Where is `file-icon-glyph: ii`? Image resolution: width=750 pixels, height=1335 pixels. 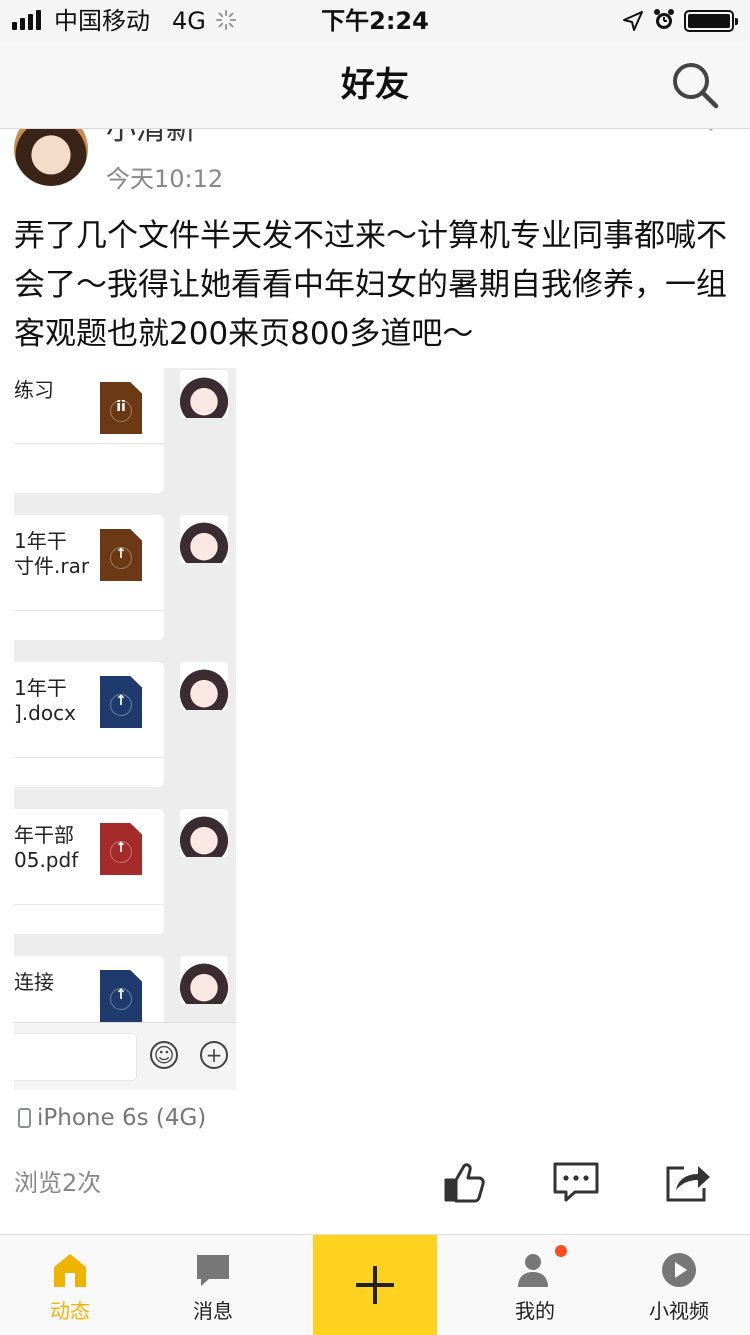 file-icon-glyph: ii is located at coordinates (121, 407).